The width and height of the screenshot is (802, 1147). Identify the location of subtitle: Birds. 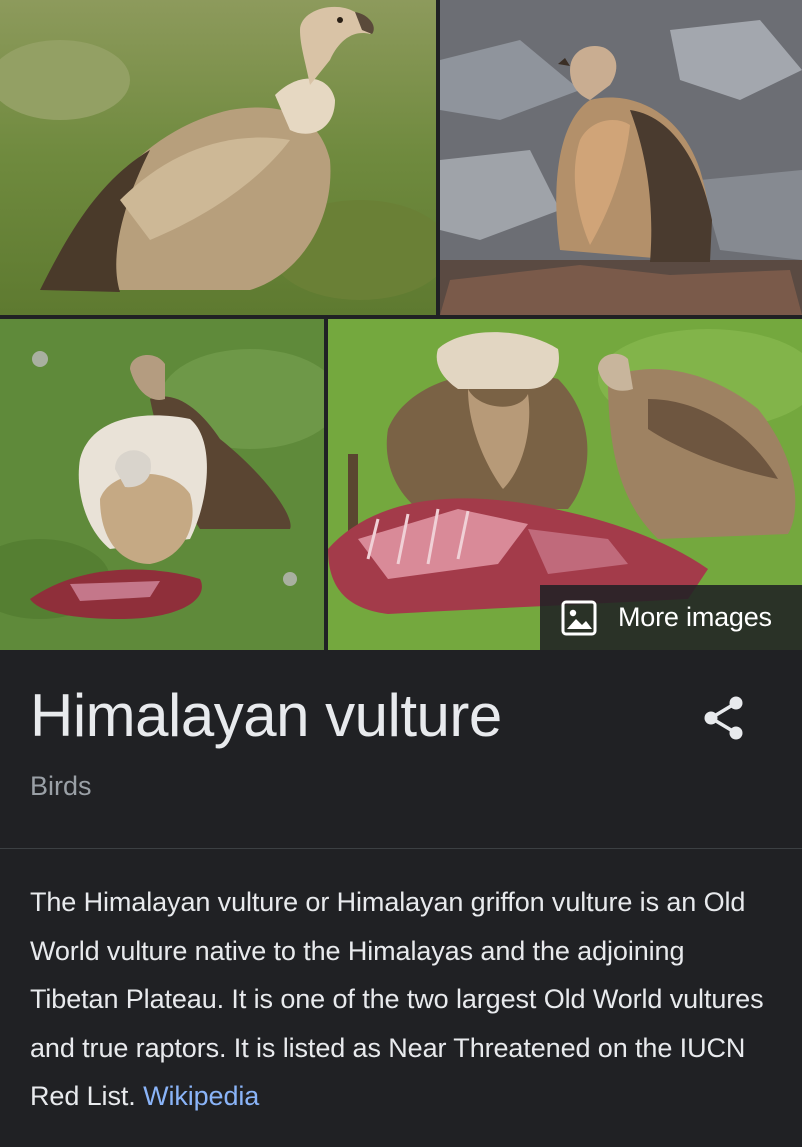
(61, 786).